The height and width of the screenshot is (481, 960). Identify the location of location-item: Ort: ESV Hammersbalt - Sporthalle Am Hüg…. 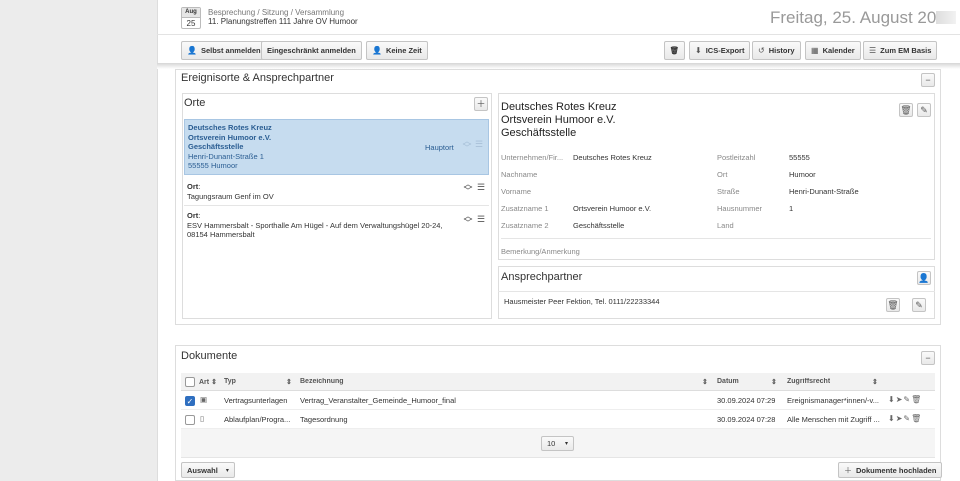
(336, 224).